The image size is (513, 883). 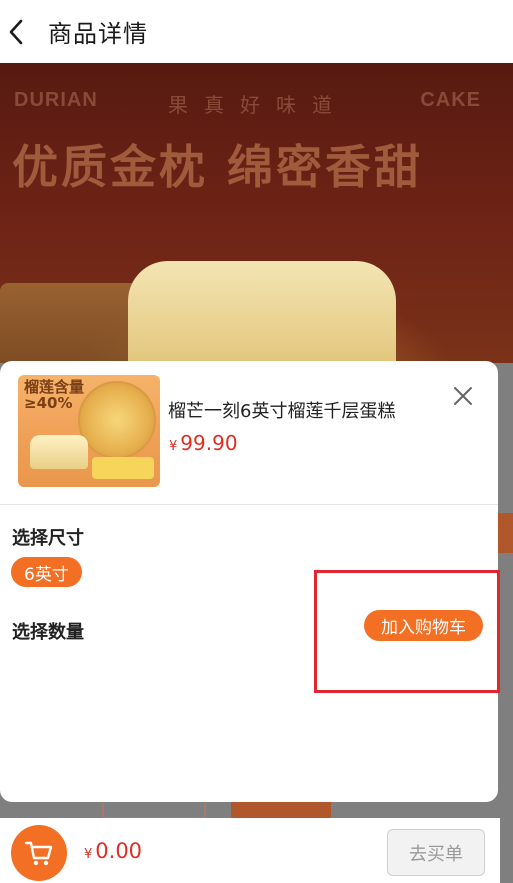 What do you see at coordinates (436, 852) in the screenshot?
I see `checkout-button: 去买单` at bounding box center [436, 852].